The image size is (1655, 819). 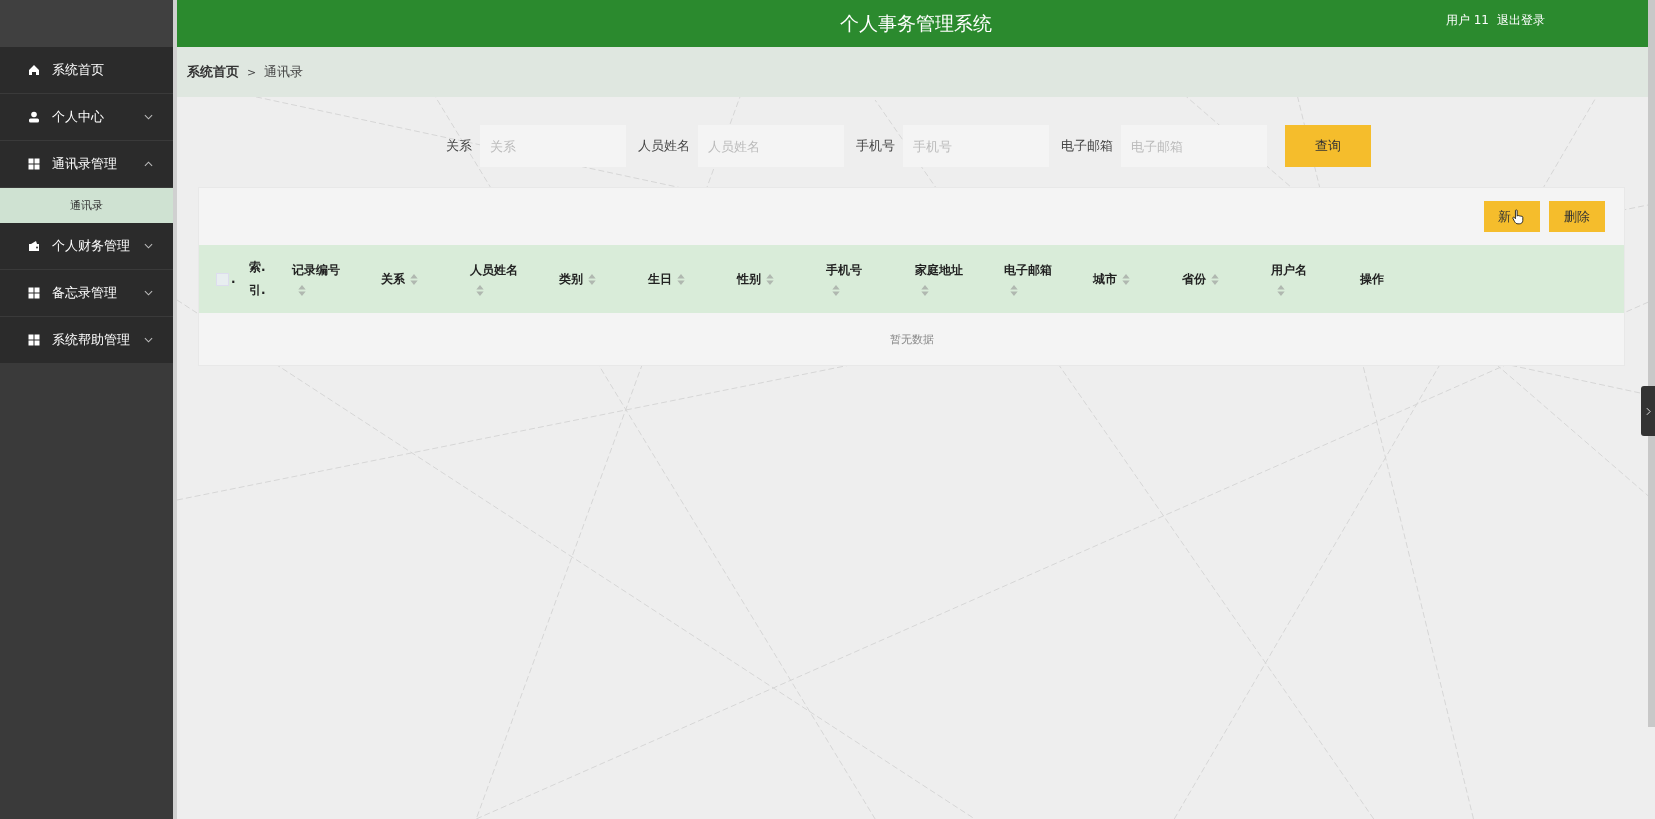 I want to click on scrollbar, so click(x=1651, y=363).